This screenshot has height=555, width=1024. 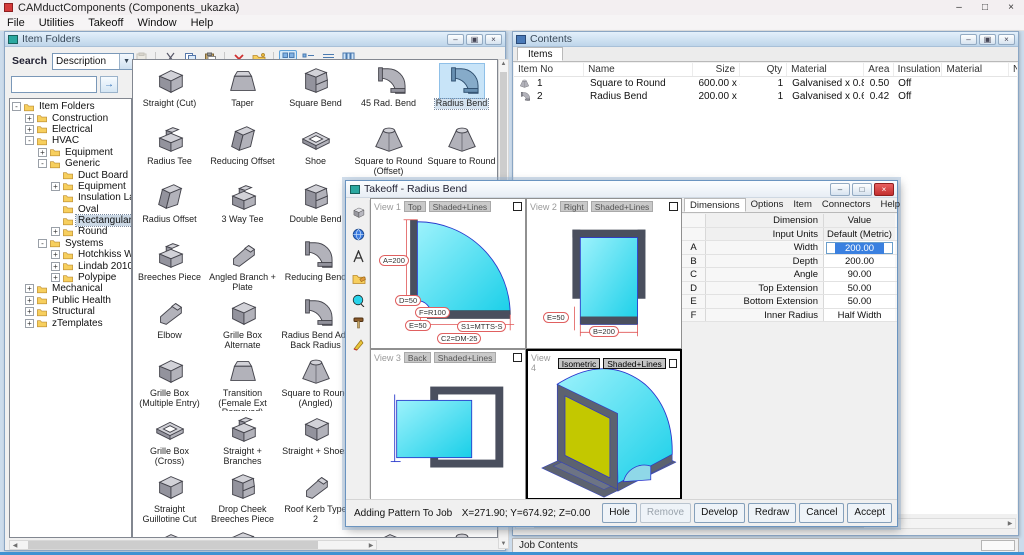 I want to click on tree-item: + Public Health, so click(x=78, y=300).